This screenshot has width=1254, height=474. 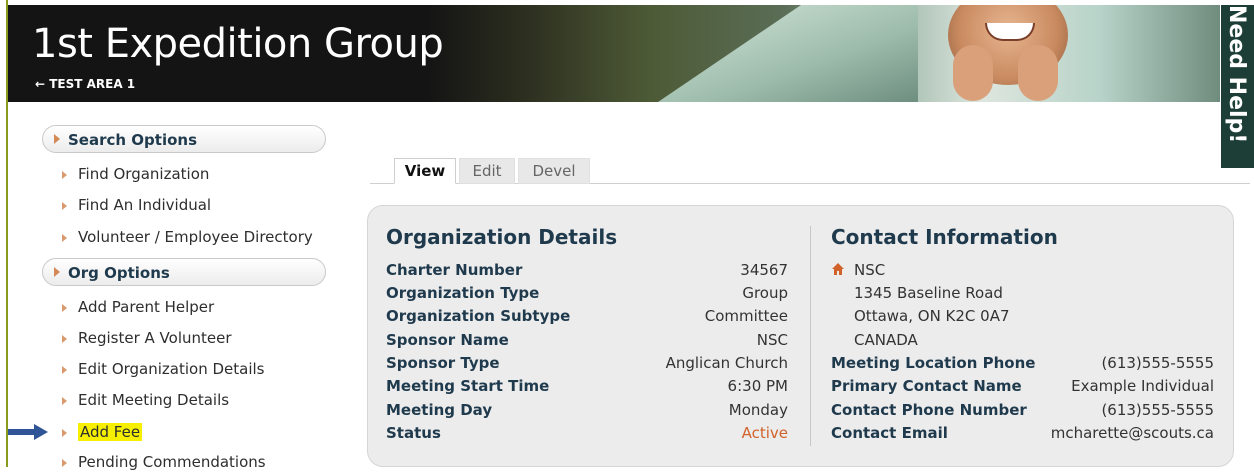 I want to click on search-options-heading: Search Options, so click(x=184, y=139).